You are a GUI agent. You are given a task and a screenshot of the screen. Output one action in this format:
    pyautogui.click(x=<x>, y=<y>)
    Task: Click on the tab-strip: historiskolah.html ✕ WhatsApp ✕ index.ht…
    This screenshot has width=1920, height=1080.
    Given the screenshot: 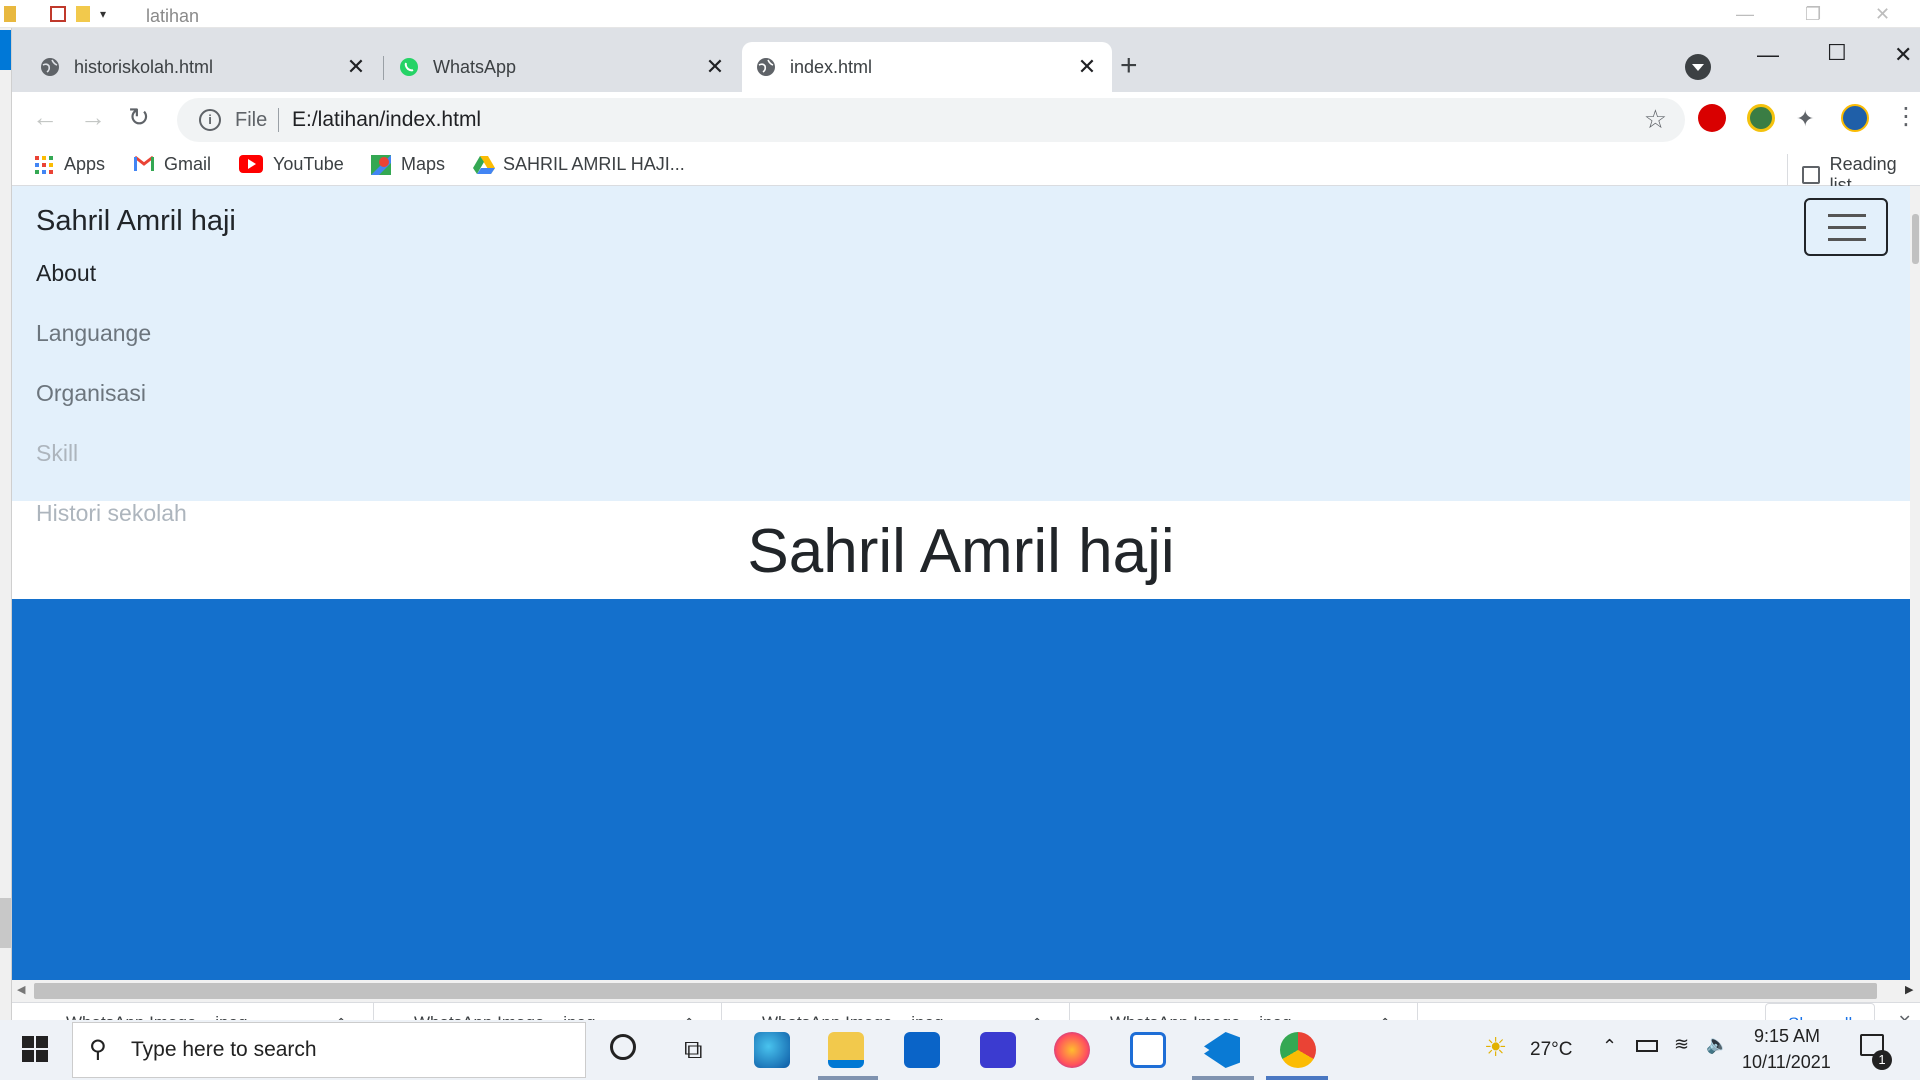 What is the action you would take?
    pyautogui.click(x=966, y=60)
    